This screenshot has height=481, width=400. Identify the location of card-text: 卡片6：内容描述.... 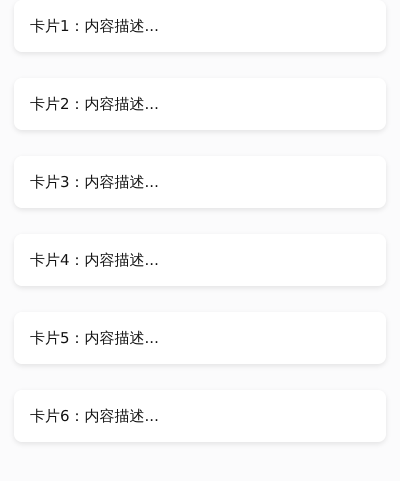
(94, 416).